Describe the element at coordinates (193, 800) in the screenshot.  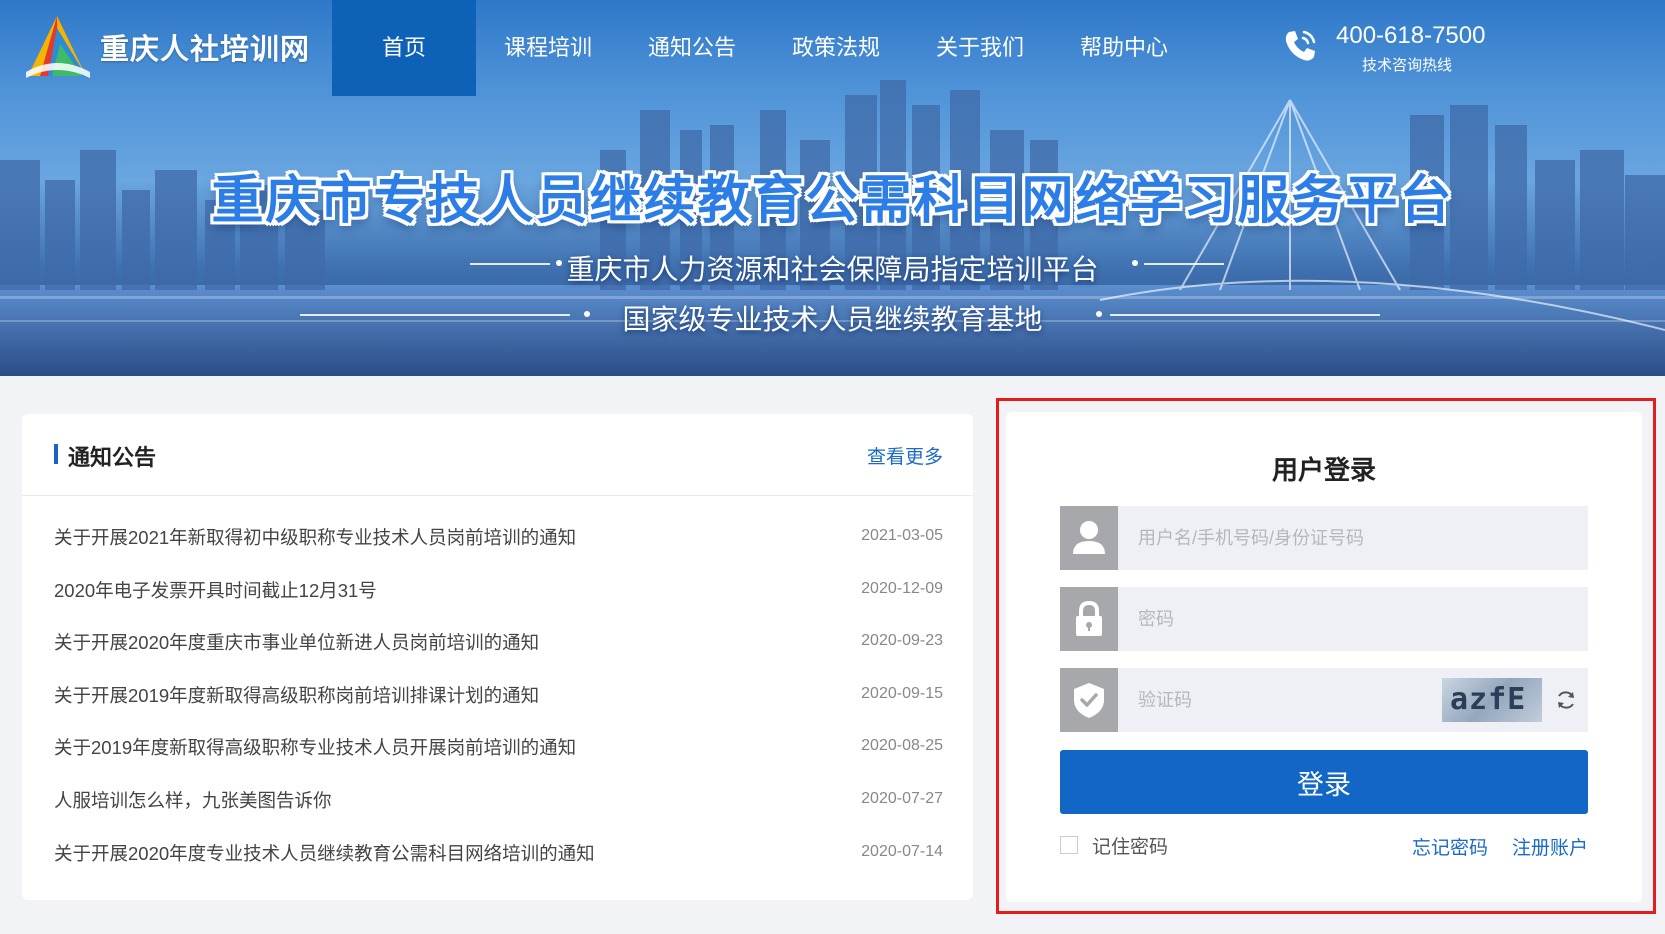
I see `notice-item-title: 人服培训怎么样，九张美图告诉你` at that location.